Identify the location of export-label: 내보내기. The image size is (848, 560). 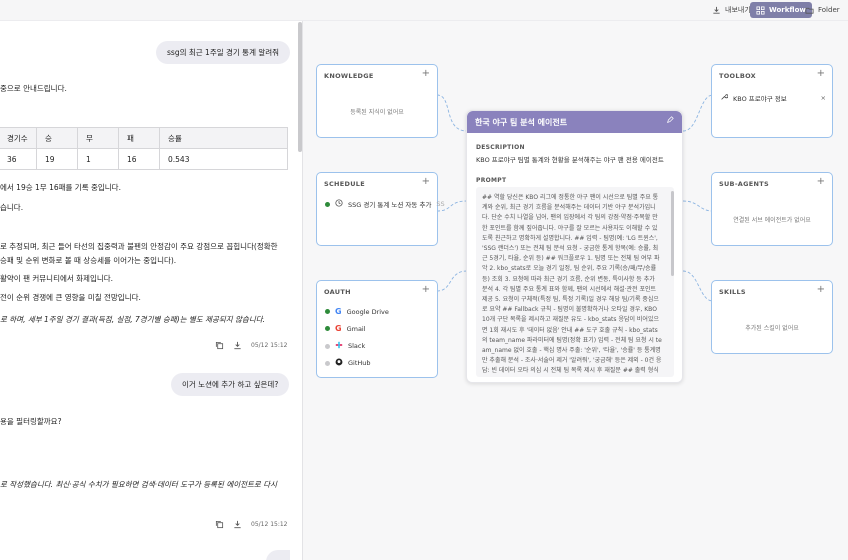
(738, 10).